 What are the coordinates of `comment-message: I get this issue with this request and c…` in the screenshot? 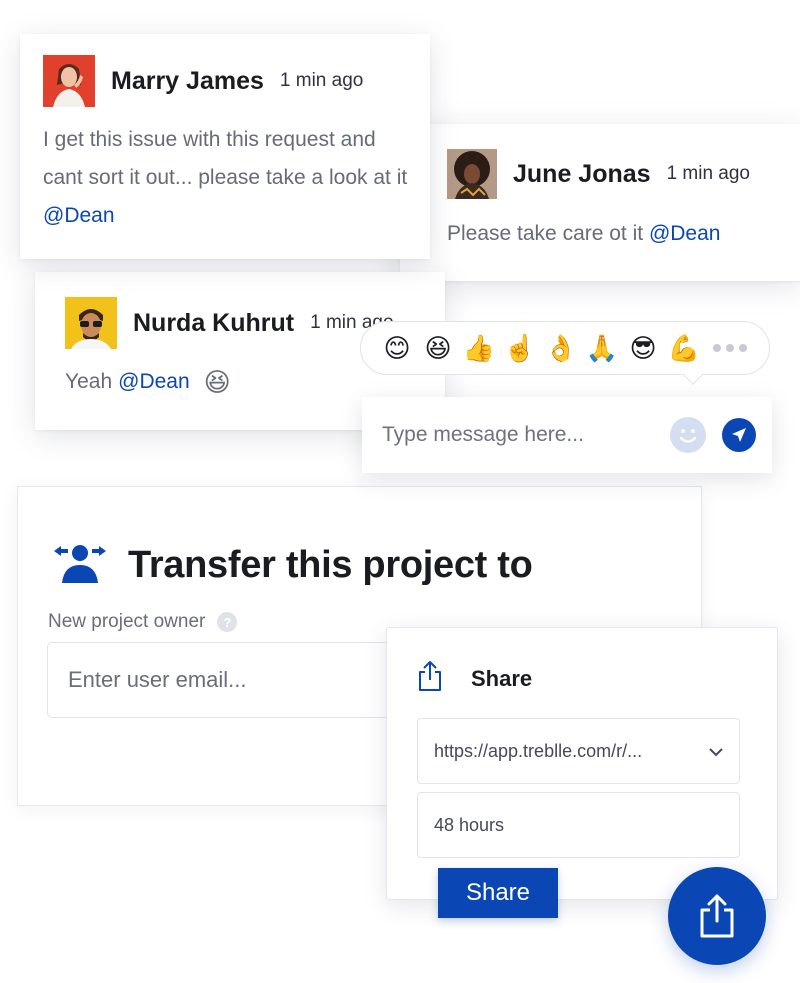 It's located at (225, 158).